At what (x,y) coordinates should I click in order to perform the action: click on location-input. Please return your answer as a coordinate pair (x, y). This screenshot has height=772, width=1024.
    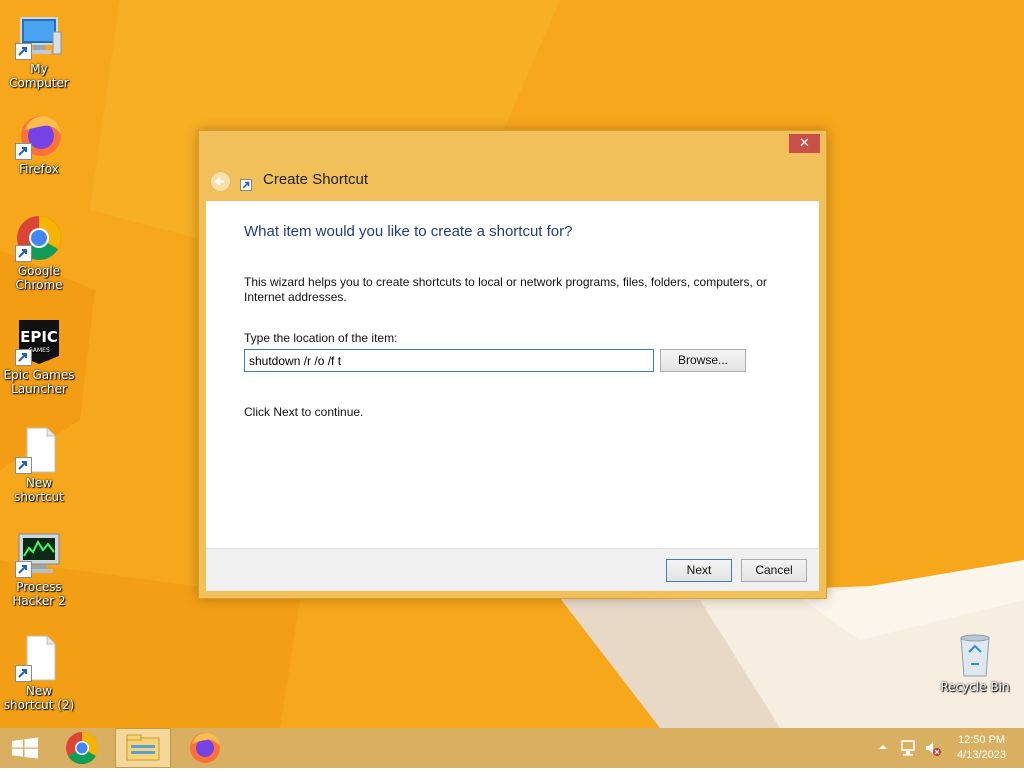
    Looking at the image, I should click on (449, 360).